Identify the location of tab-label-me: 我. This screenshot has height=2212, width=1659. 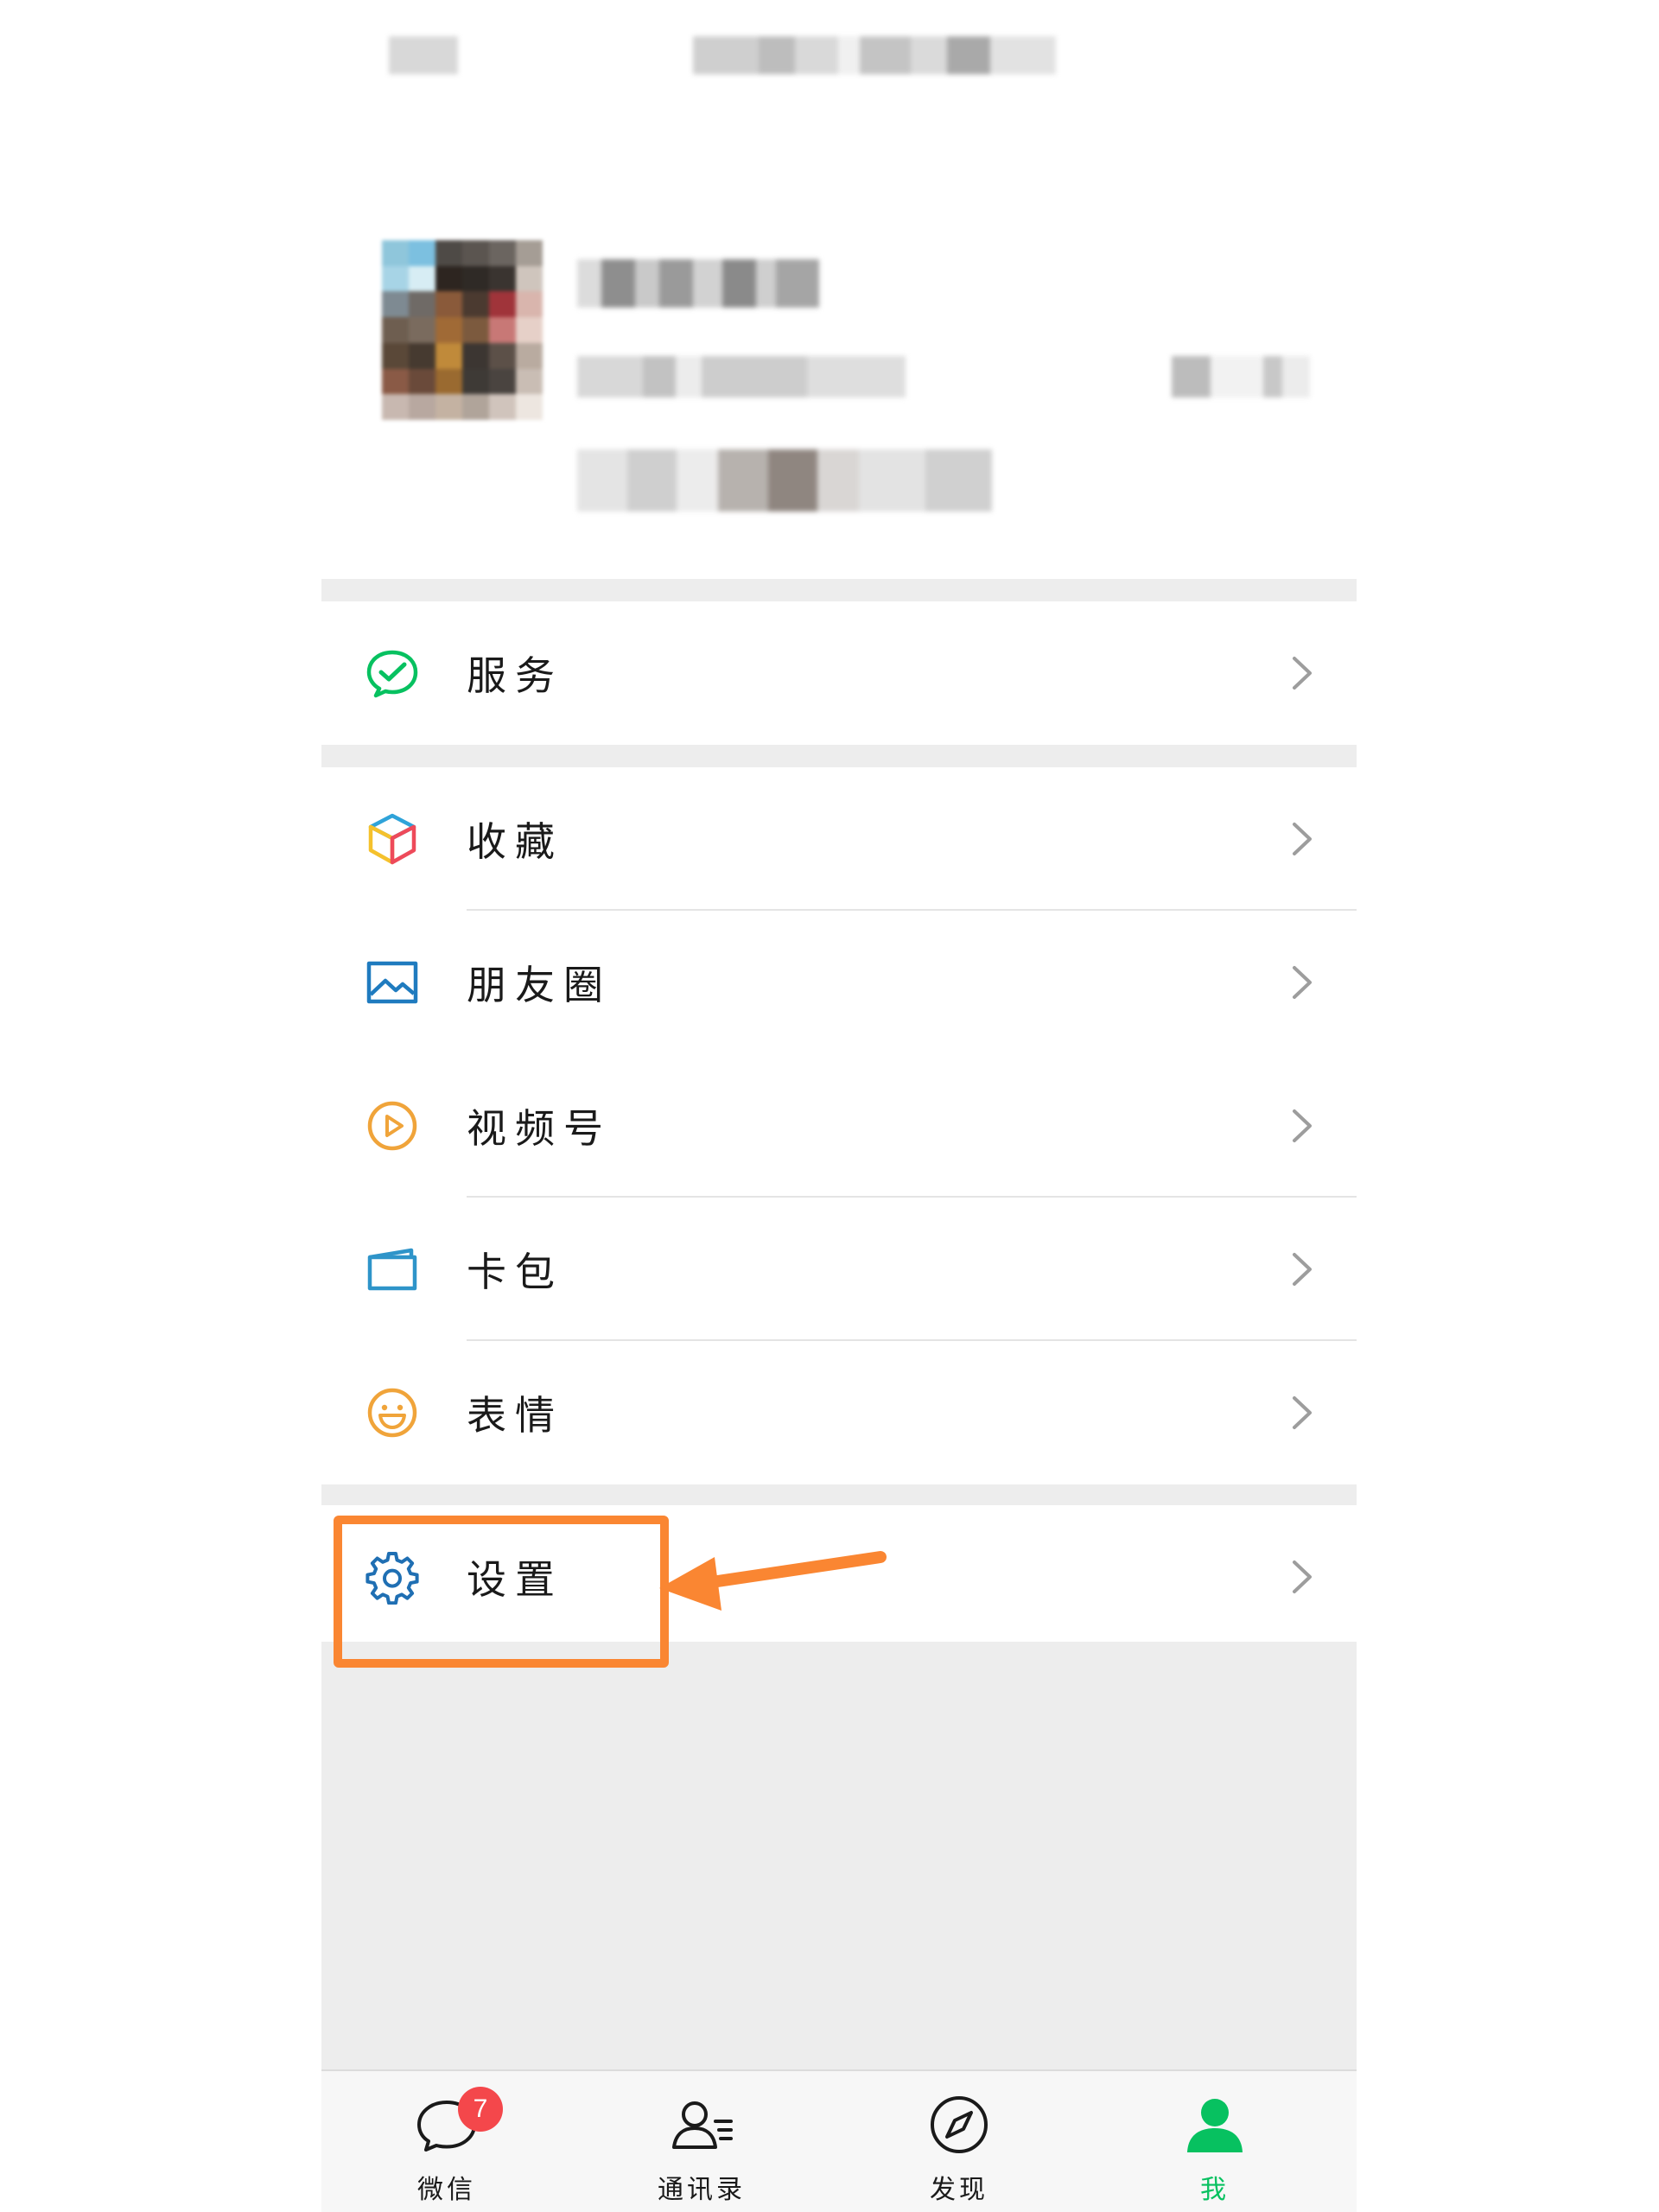
(1215, 2190).